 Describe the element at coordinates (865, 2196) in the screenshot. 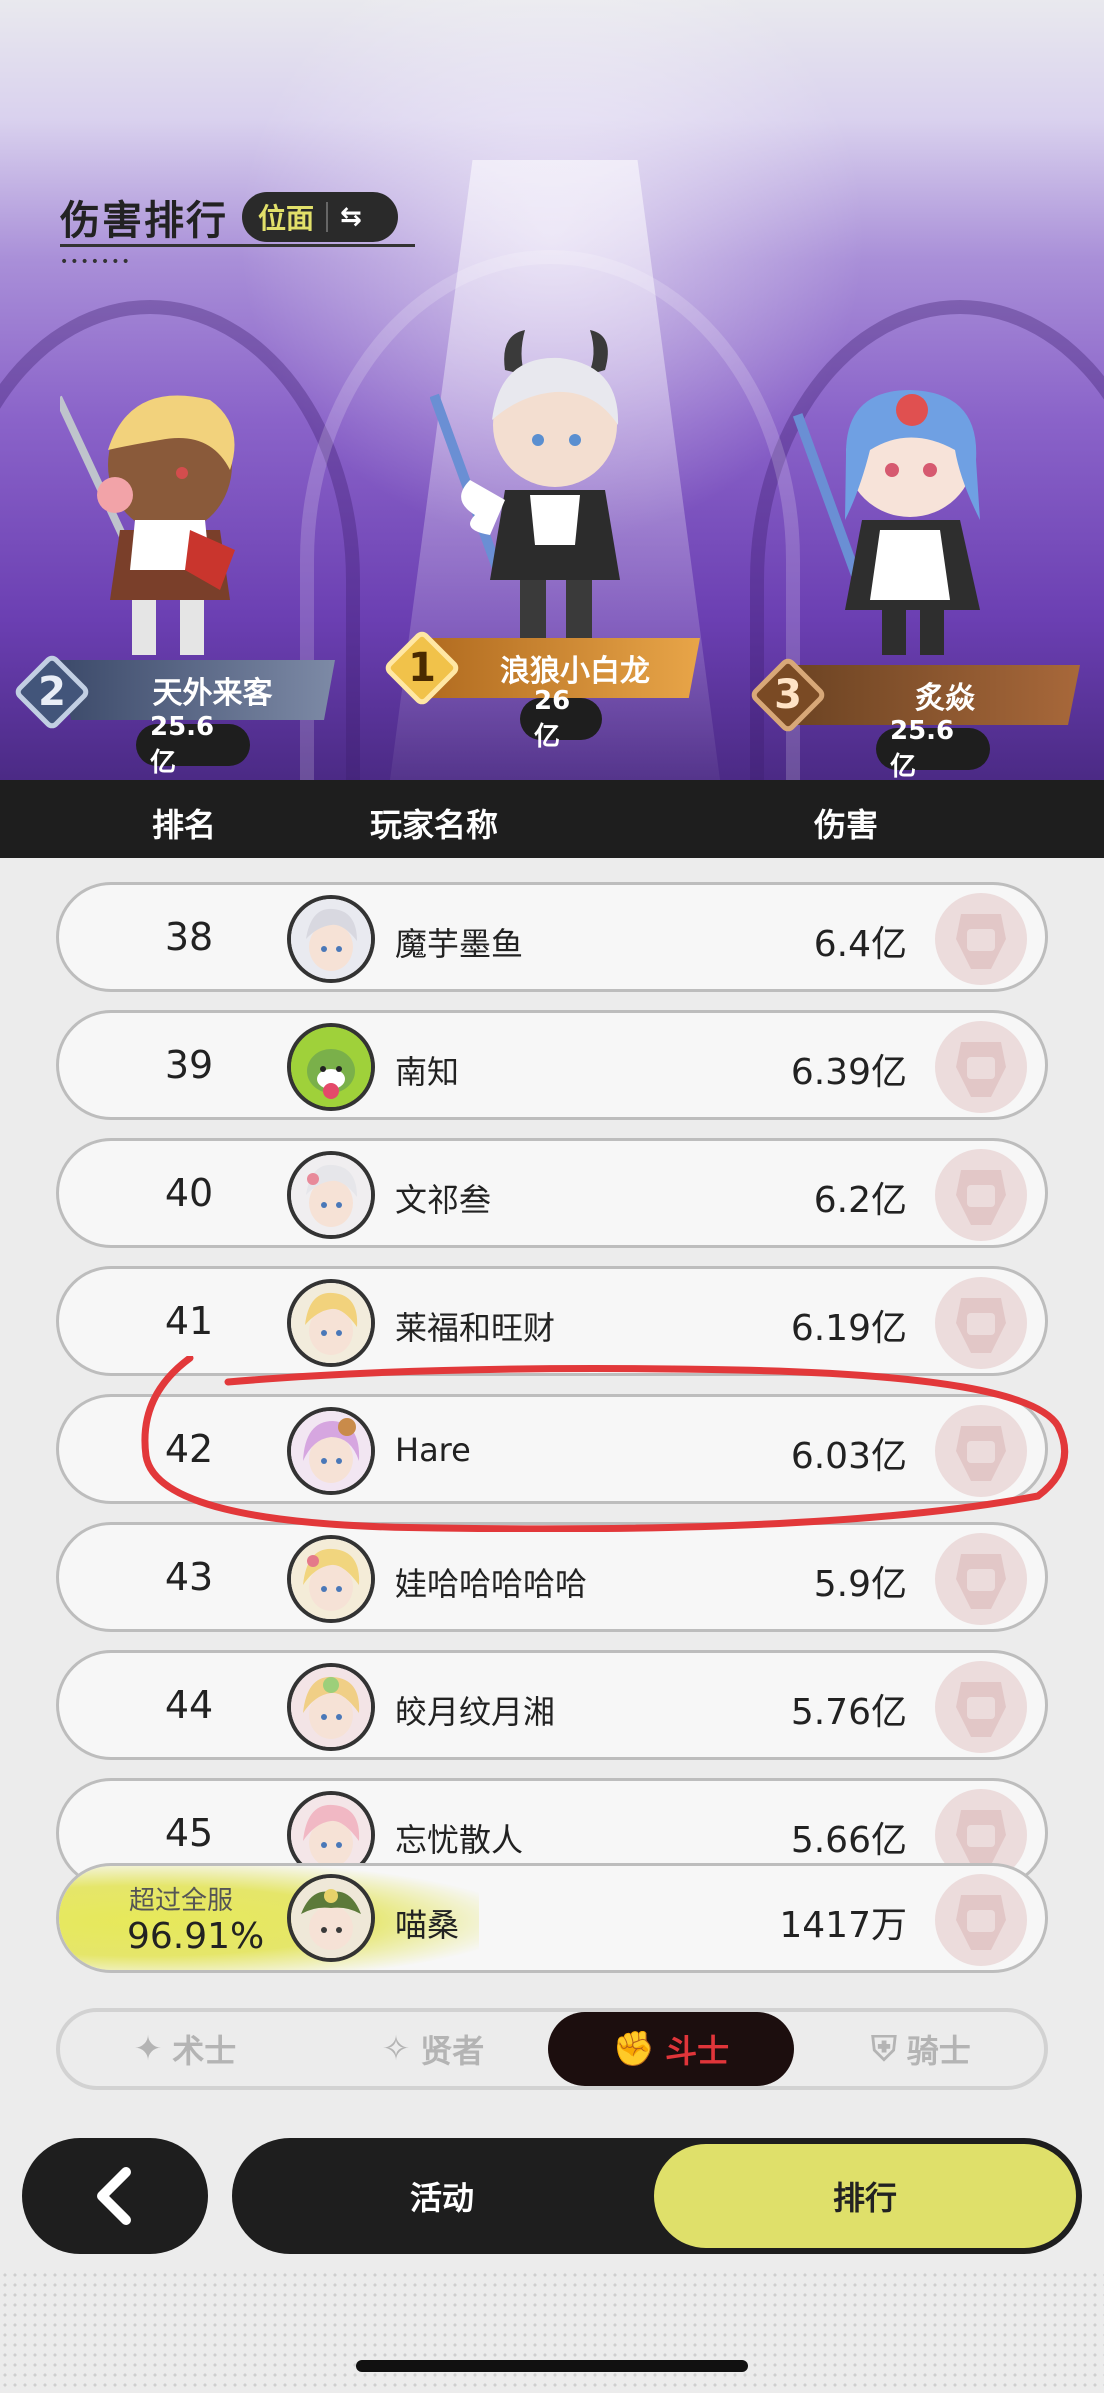

I see `ranking-tab: 排行` at that location.